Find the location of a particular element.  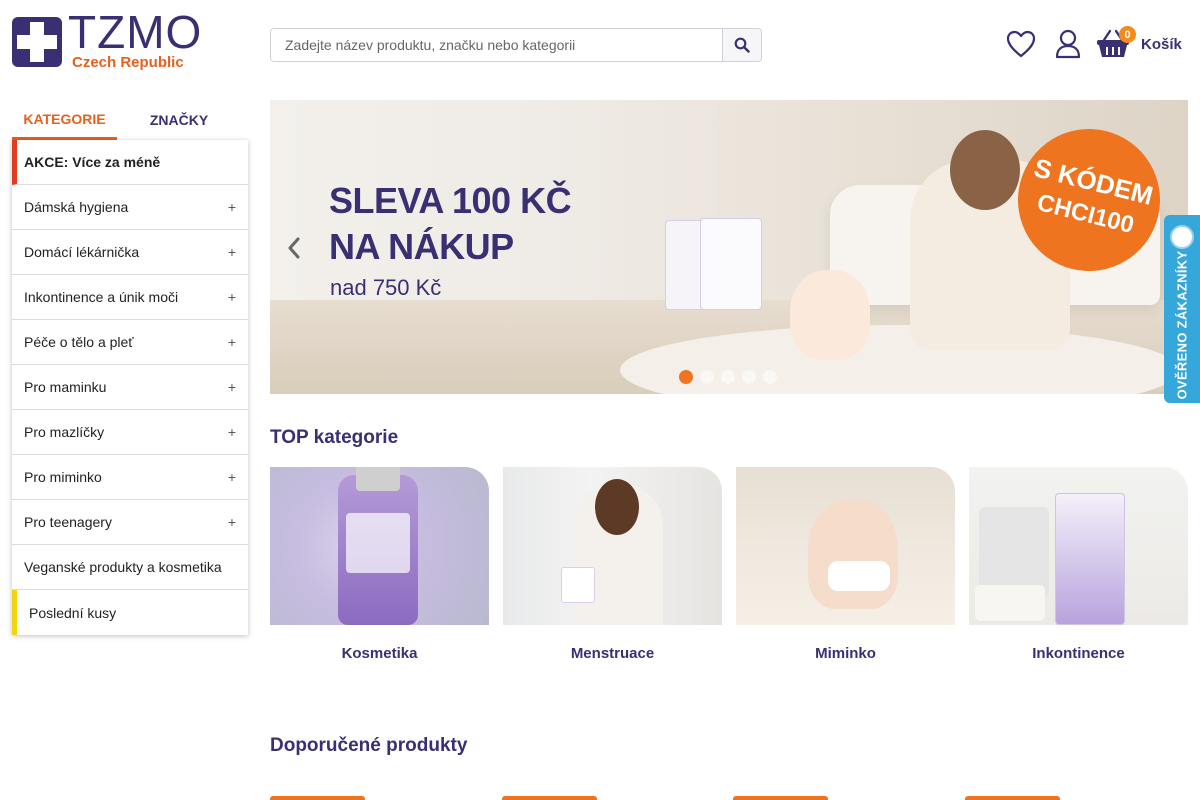

sidebar-item-promo: AKCE: Více za méně is located at coordinates (130, 162).